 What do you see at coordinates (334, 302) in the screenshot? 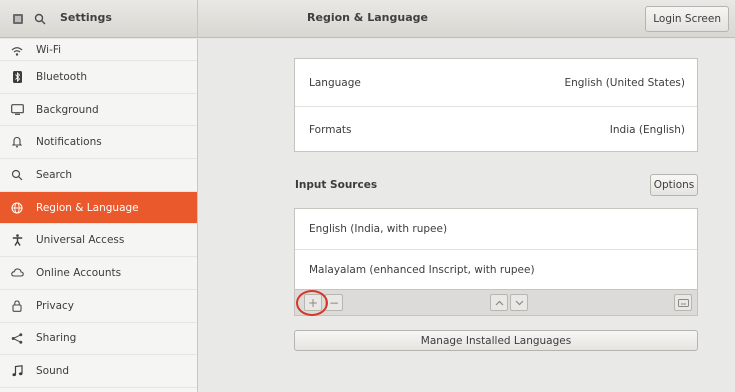
I see `minus-icon: −` at bounding box center [334, 302].